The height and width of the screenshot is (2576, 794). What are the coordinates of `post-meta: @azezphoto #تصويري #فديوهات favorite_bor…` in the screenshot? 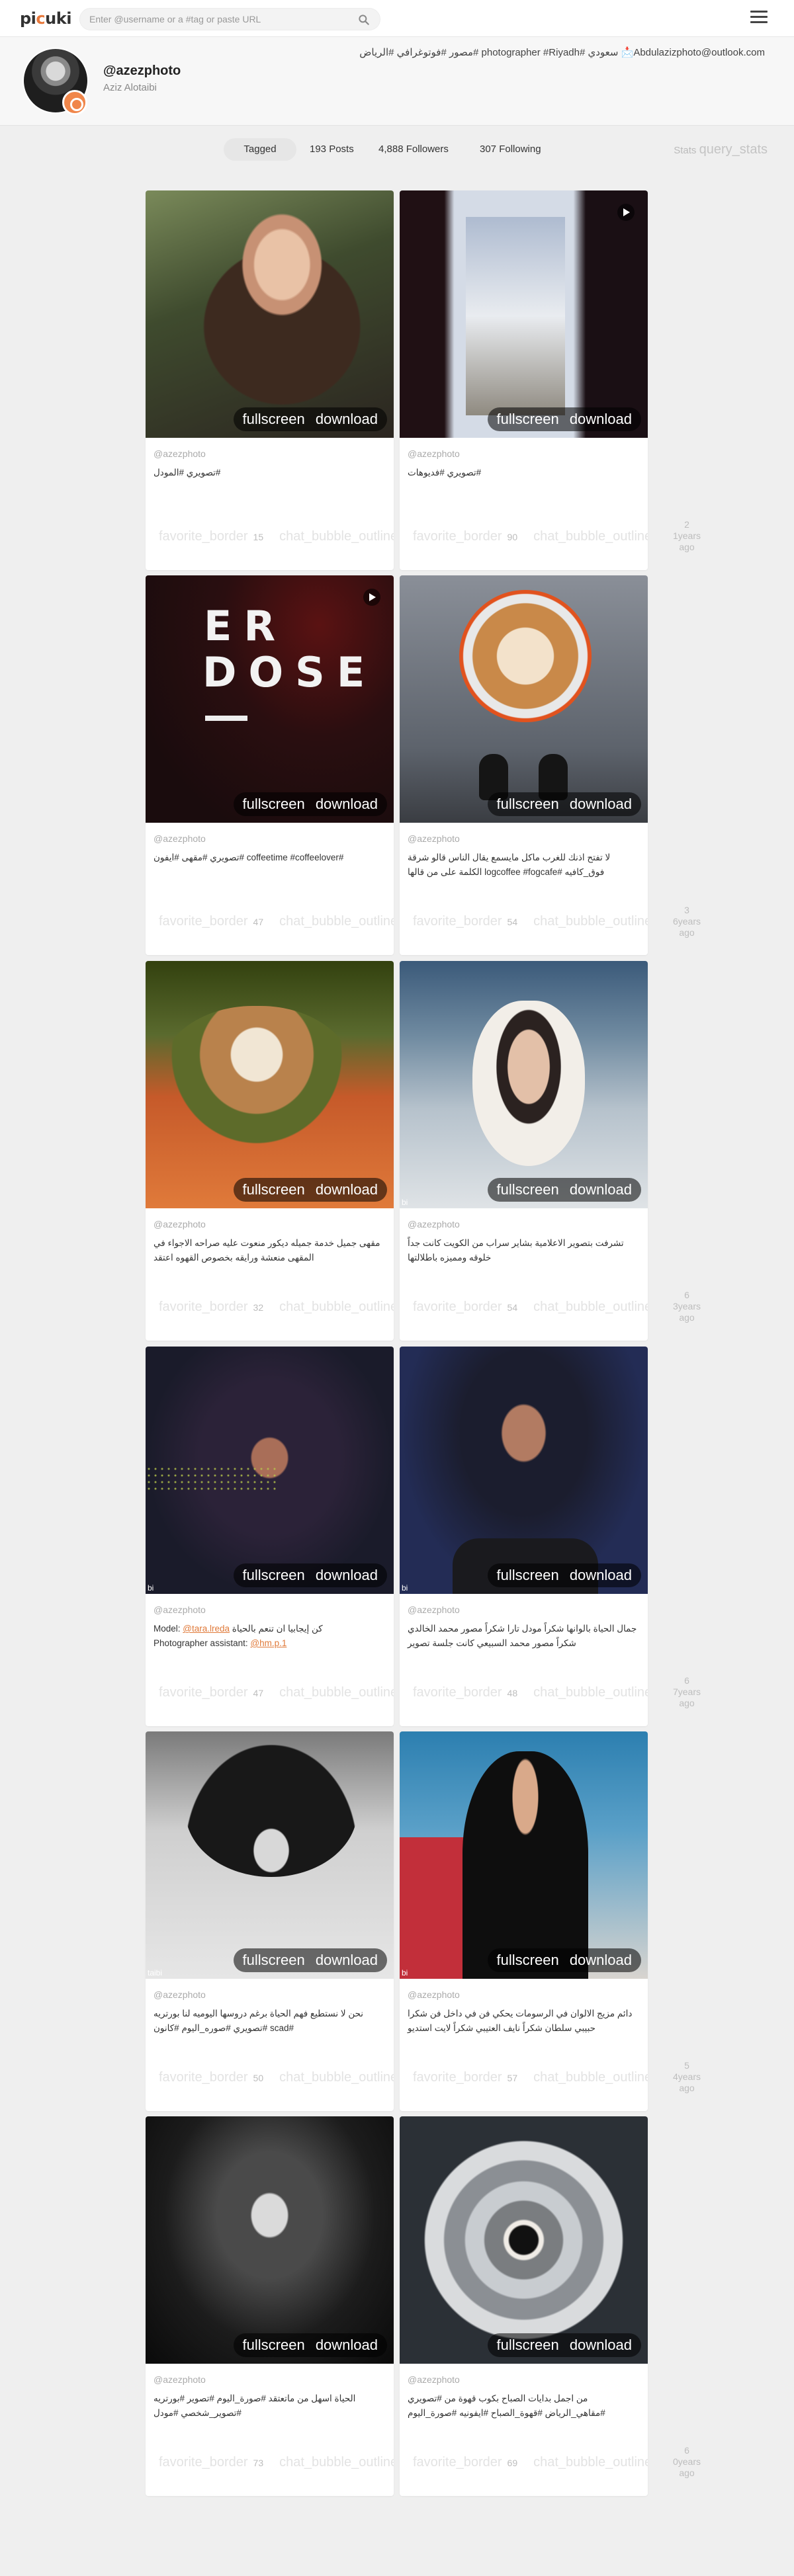 It's located at (524, 504).